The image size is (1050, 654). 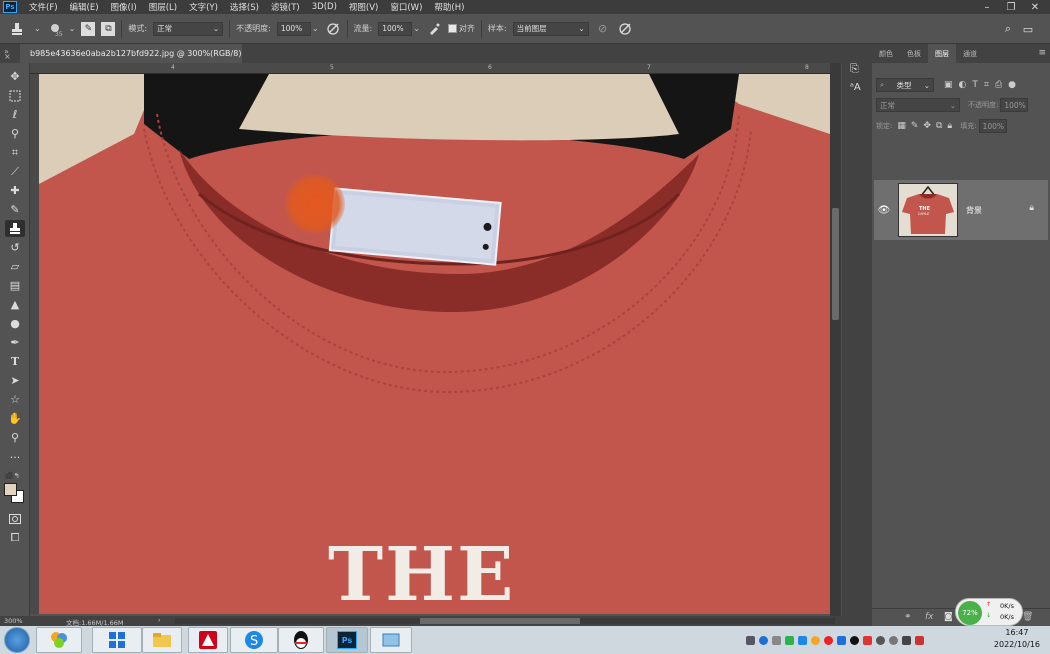 What do you see at coordinates (15, 537) in the screenshot?
I see `screen-mode-icon: ⧠` at bounding box center [15, 537].